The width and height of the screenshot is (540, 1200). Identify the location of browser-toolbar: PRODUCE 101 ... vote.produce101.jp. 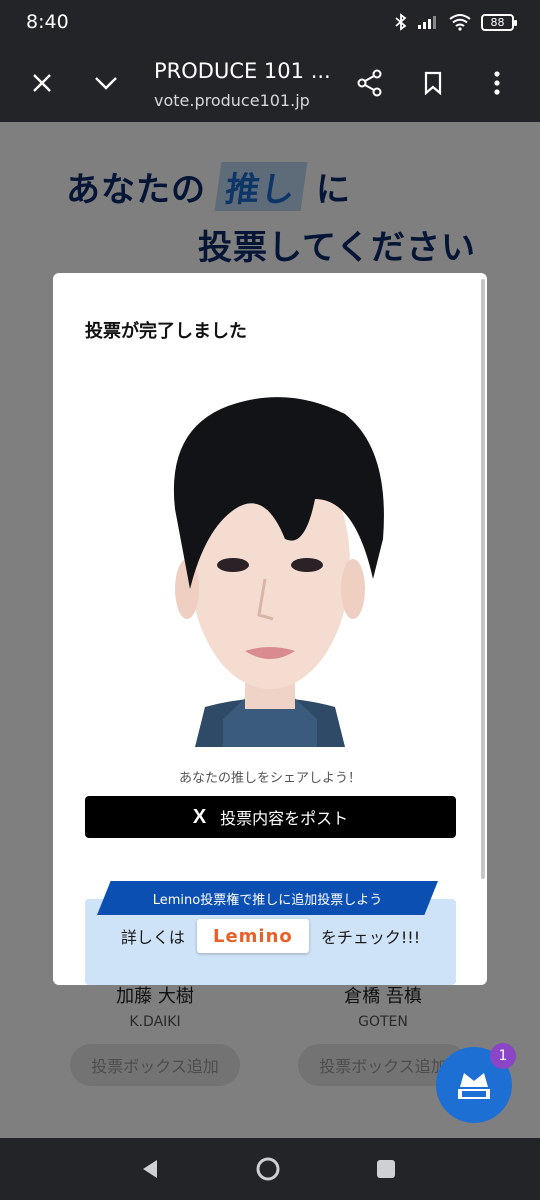
(270, 83).